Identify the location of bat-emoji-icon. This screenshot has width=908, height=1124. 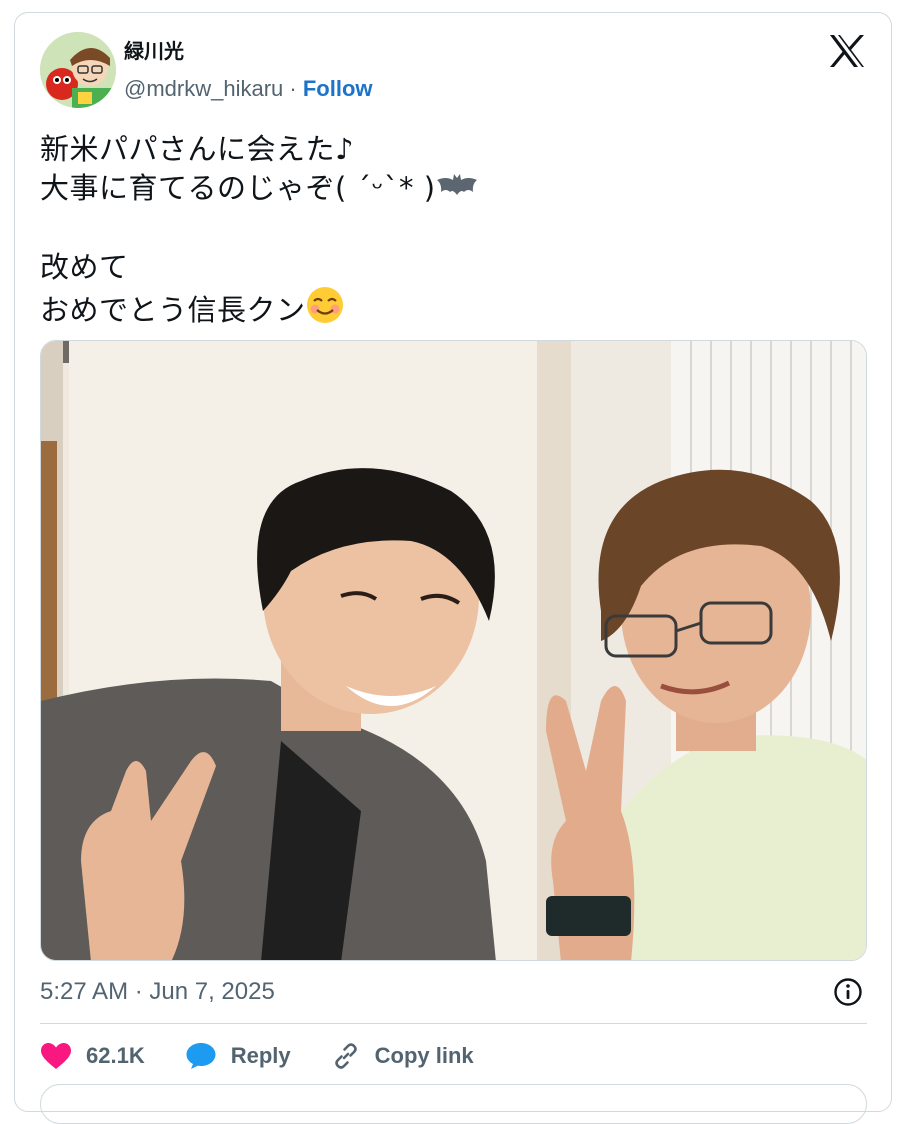
(457, 190).